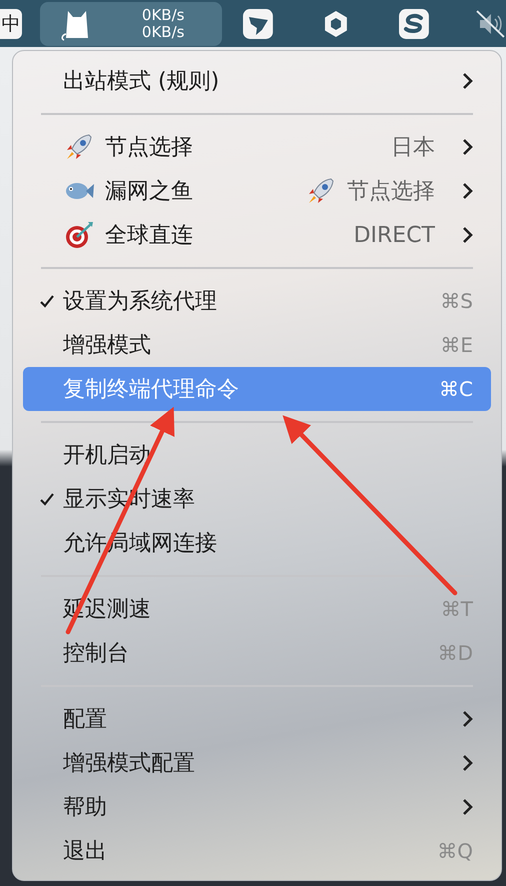  What do you see at coordinates (149, 236) in the screenshot?
I see `menu-item-label: 全球直连` at bounding box center [149, 236].